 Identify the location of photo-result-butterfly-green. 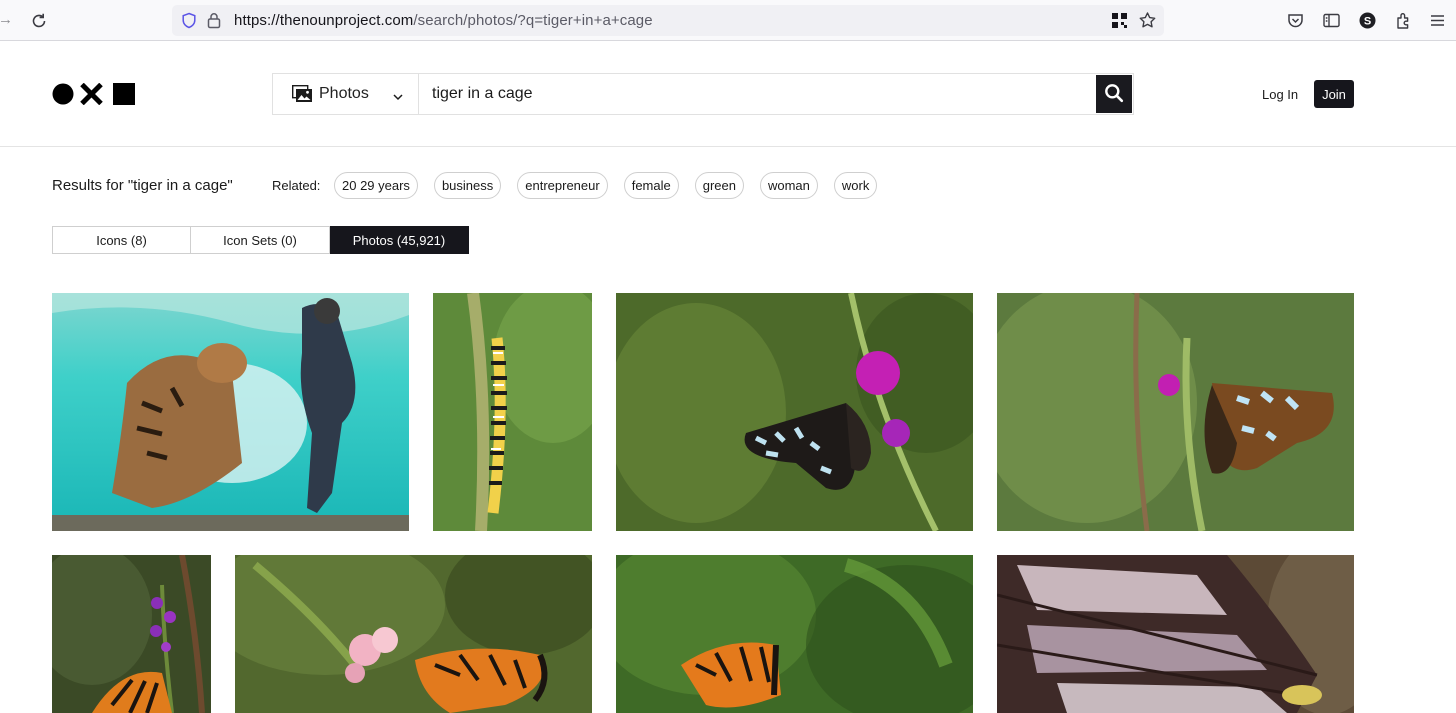
(1175, 412).